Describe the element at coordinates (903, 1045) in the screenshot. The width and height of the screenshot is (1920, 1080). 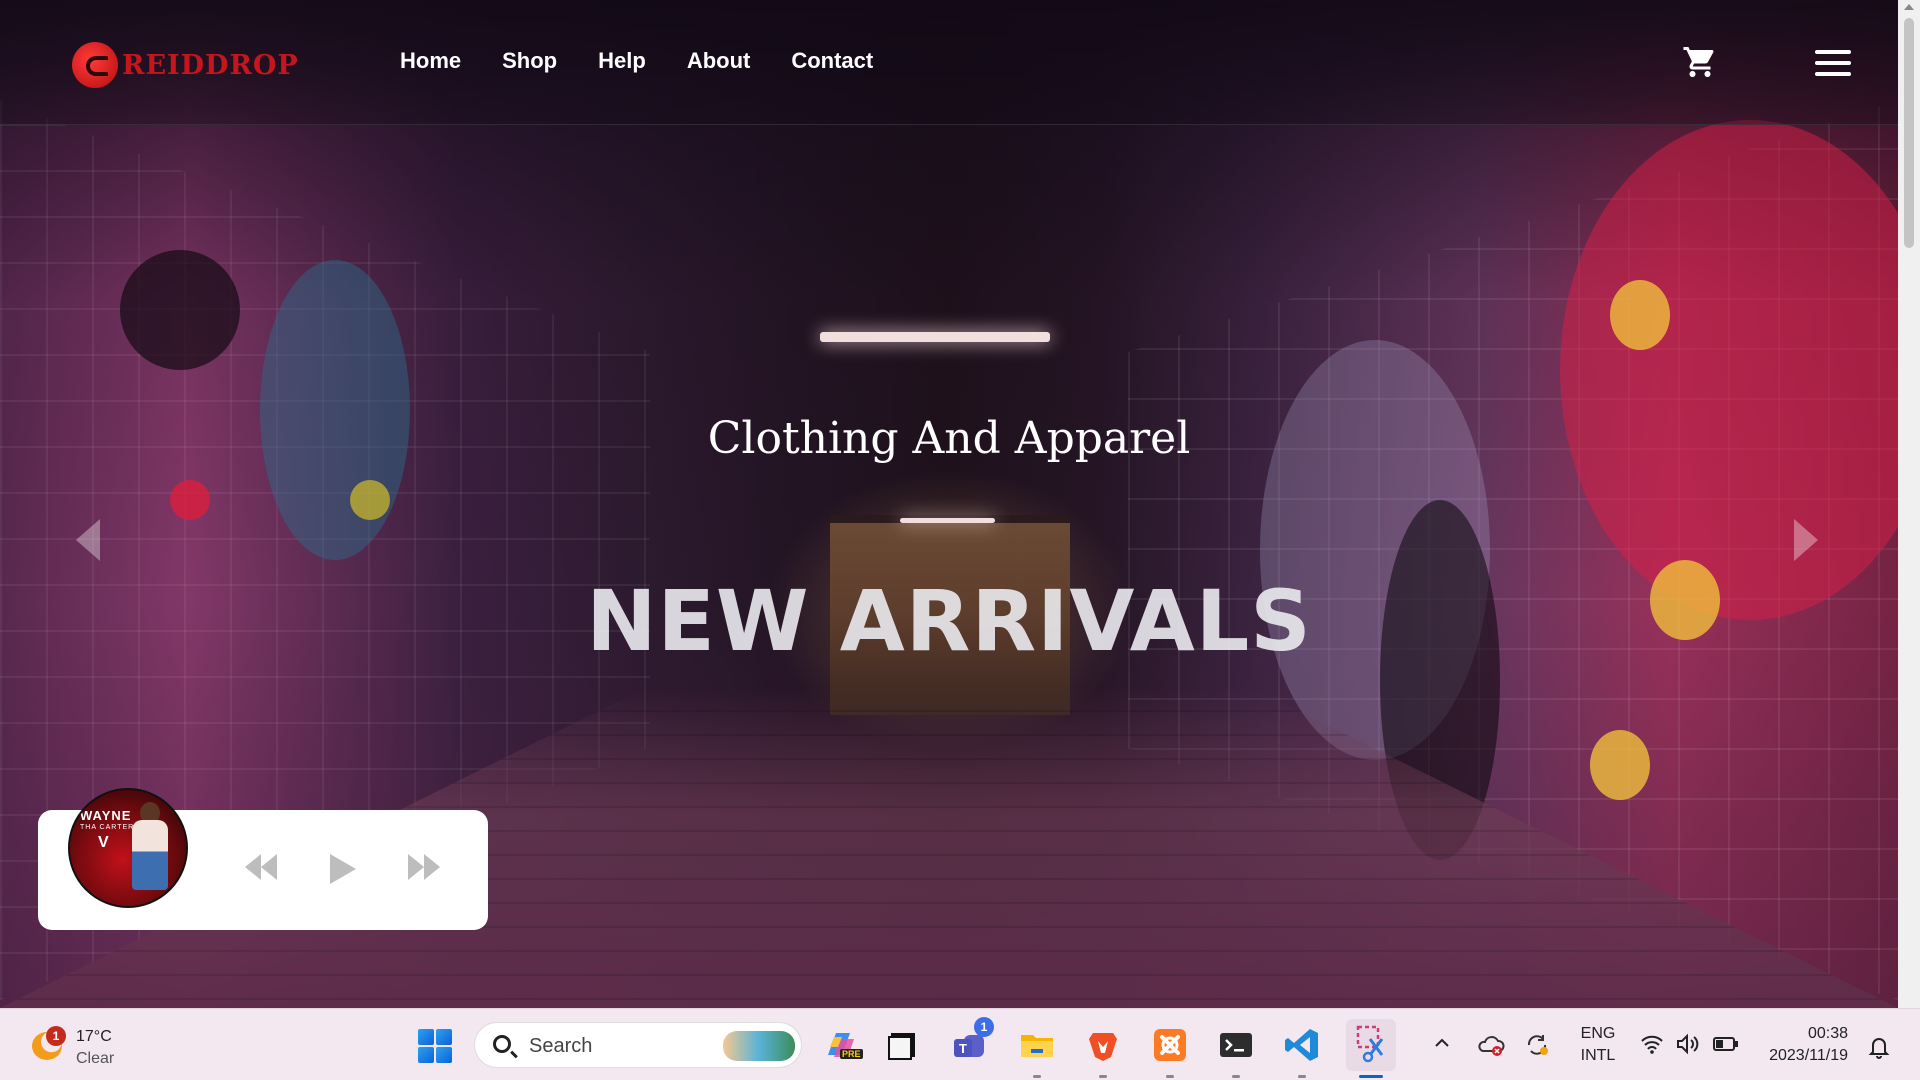
I see `notion-icon` at that location.